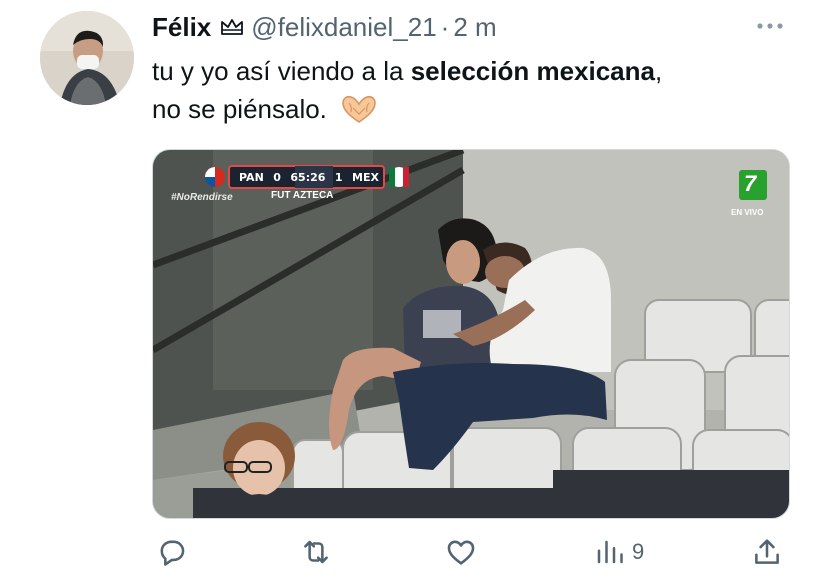 The height and width of the screenshot is (581, 829). I want to click on retweet-icon, so click(316, 552).